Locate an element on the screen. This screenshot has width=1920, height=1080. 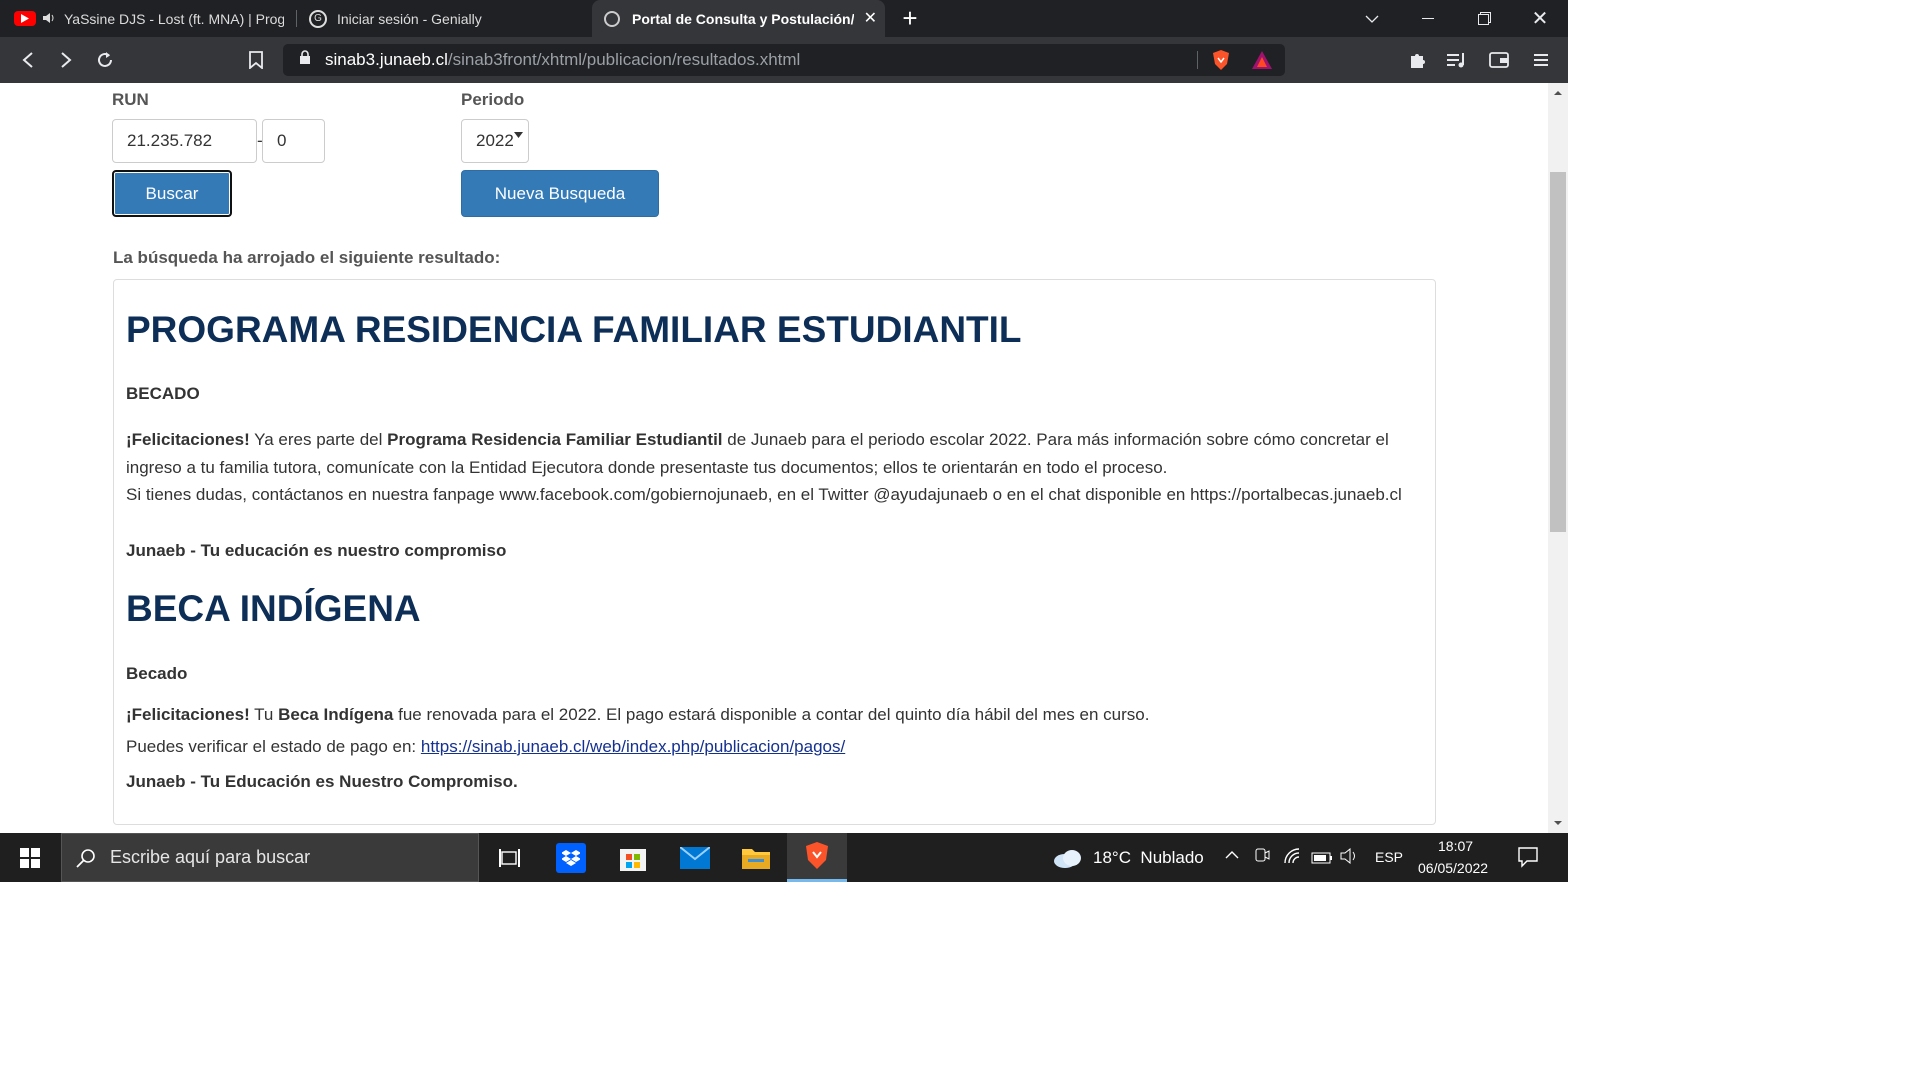
taskbar-search: Escribe aquí para buscar is located at coordinates (270, 857).